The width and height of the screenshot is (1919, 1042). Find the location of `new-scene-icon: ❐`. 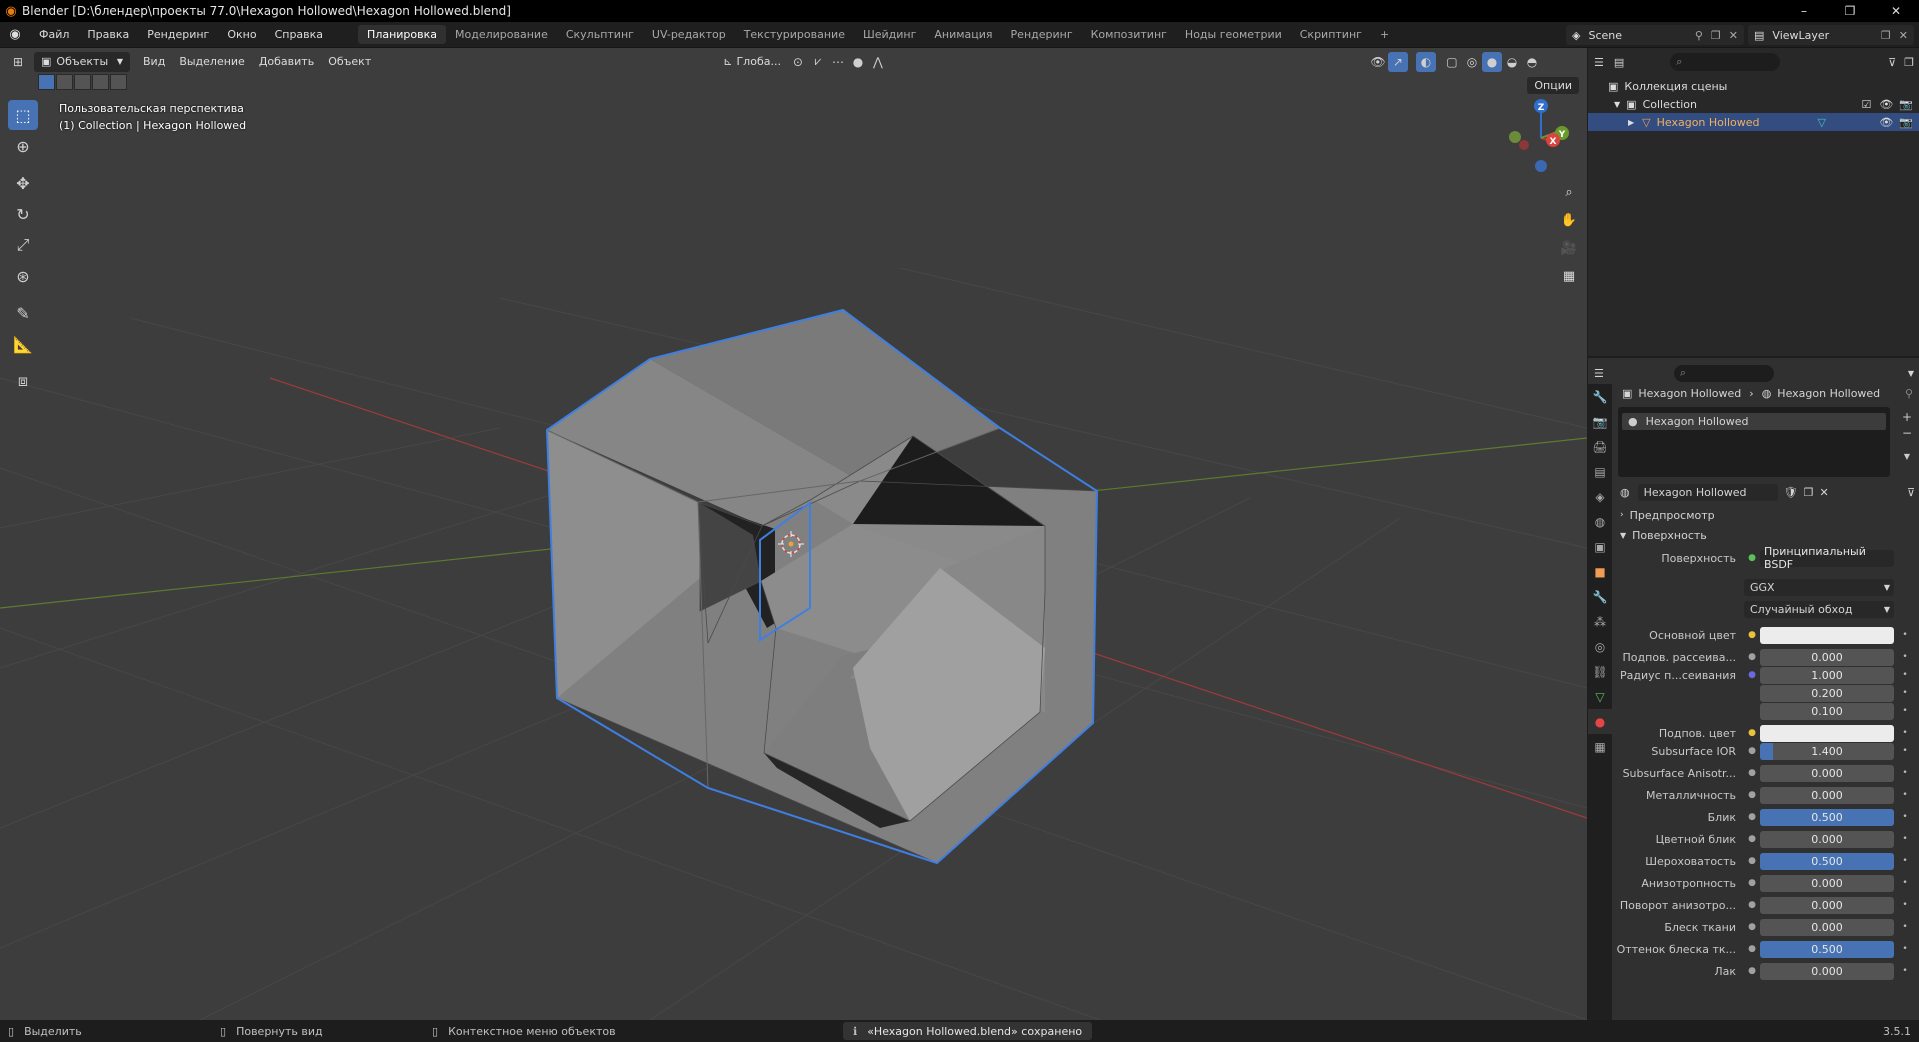

new-scene-icon: ❐ is located at coordinates (1716, 35).